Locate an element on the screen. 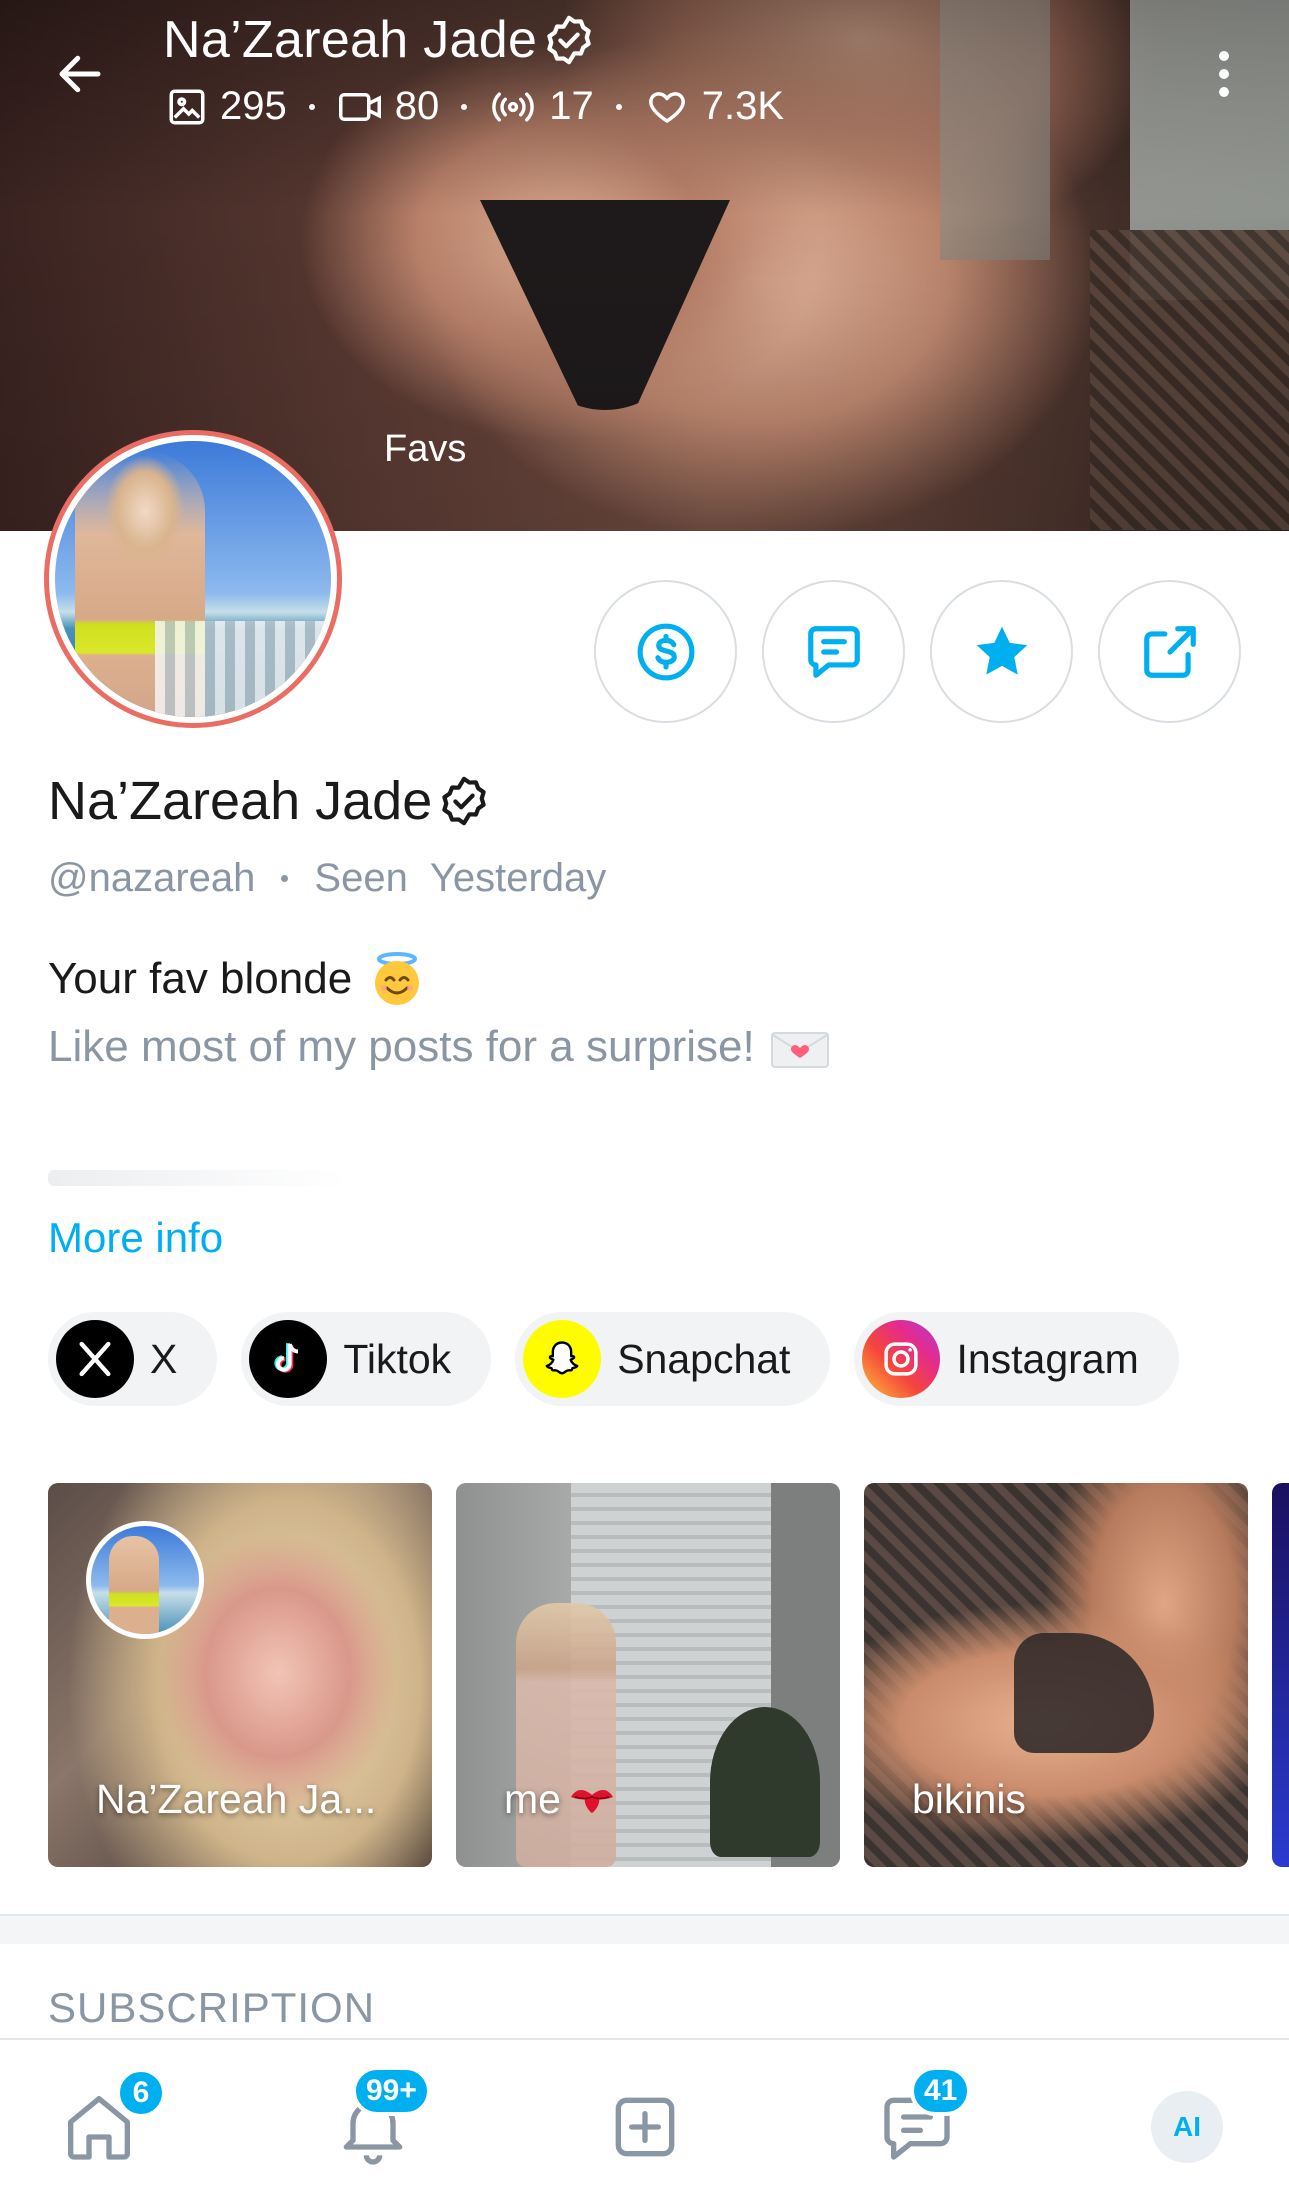 The height and width of the screenshot is (2203, 1289). highlight-label: me is located at coordinates (532, 1799).